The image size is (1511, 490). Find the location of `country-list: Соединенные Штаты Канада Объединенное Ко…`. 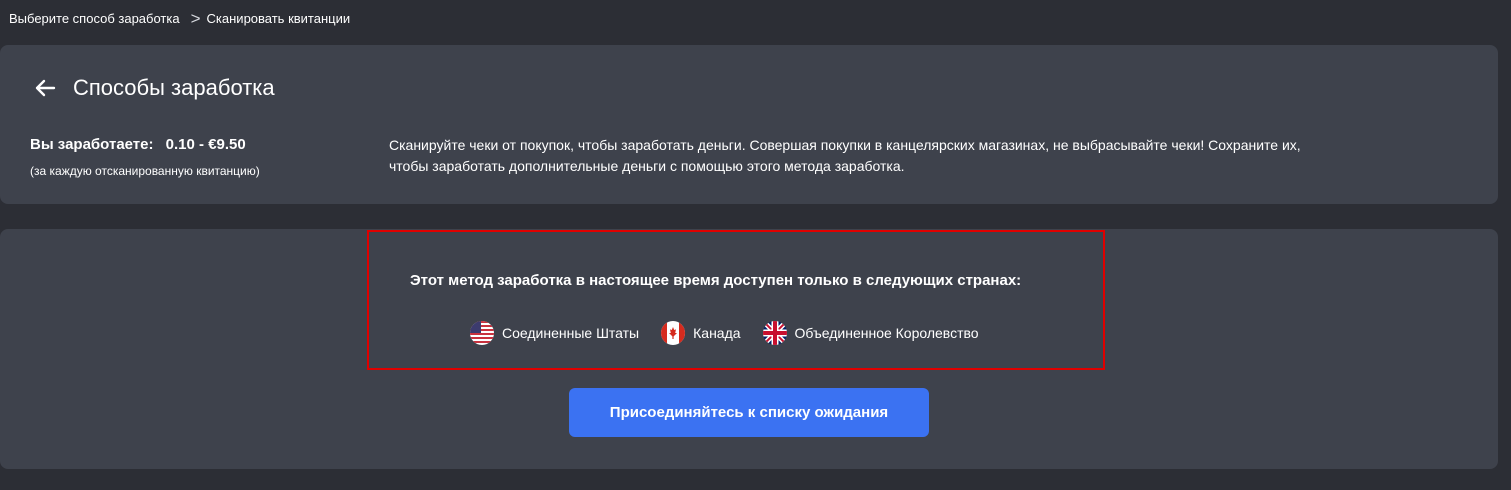

country-list: Соединенные Штаты Канада Объединенное Ко… is located at coordinates (735, 333).